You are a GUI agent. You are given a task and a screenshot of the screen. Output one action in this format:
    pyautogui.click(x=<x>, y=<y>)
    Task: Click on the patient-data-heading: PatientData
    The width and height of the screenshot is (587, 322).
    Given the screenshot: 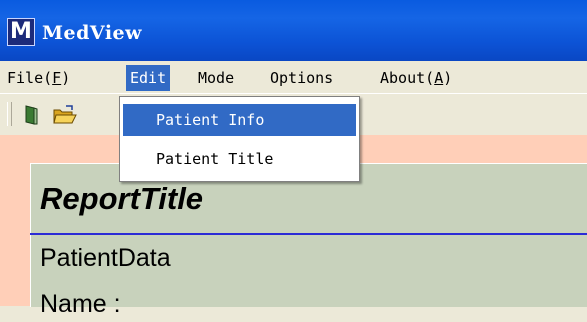 What is the action you would take?
    pyautogui.click(x=105, y=258)
    